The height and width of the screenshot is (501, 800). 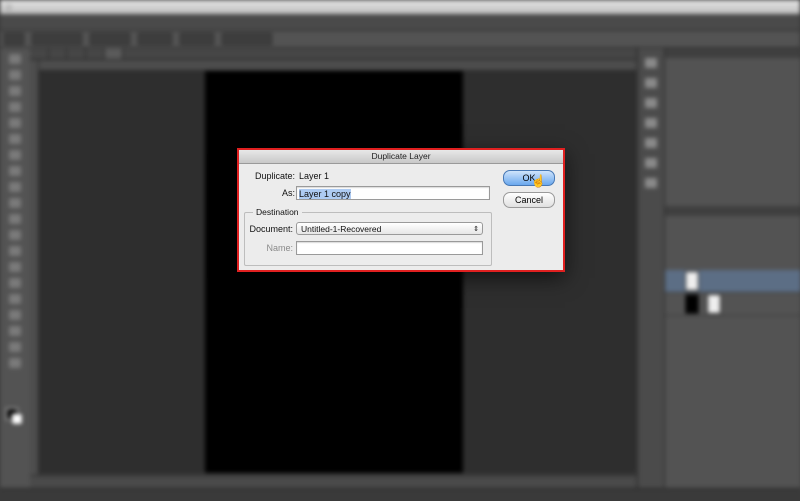 I want to click on paragraph-panel-icon, so click(x=651, y=163).